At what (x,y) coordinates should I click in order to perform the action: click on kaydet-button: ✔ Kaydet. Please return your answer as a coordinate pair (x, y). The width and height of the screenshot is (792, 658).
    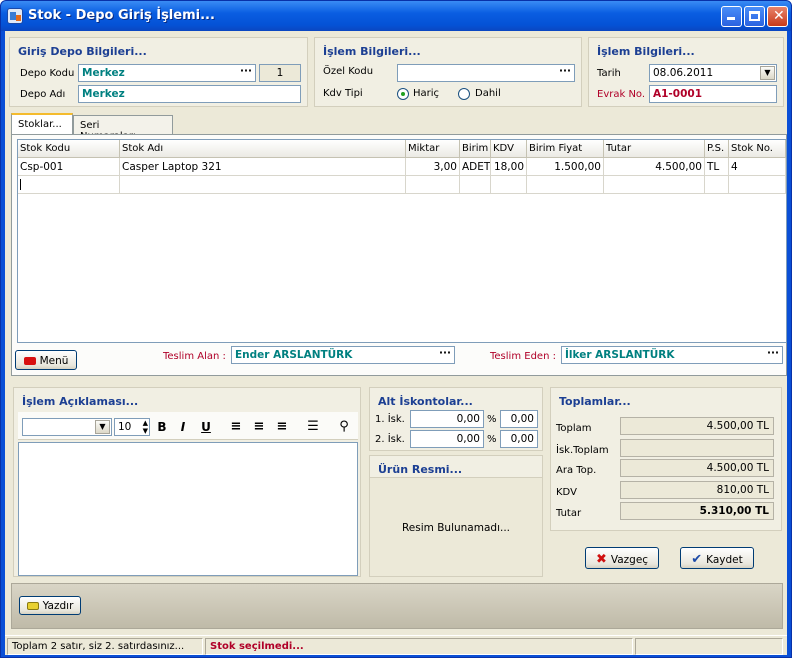
    Looking at the image, I should click on (717, 558).